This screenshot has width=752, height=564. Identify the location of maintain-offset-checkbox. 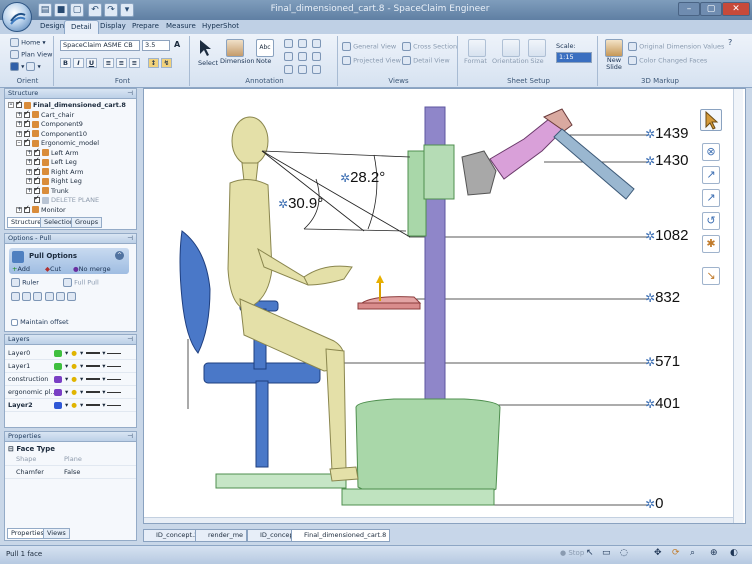
(14, 322).